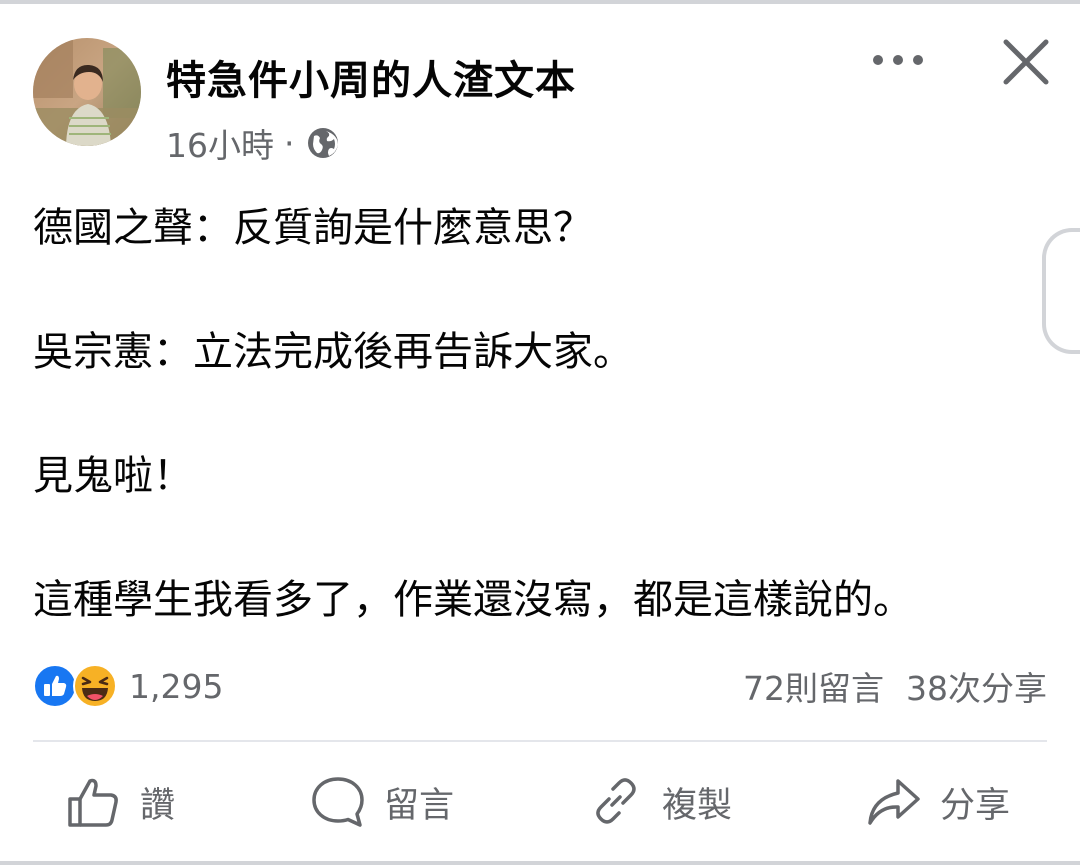 This screenshot has width=1080, height=865. Describe the element at coordinates (697, 805) in the screenshot. I see `copy-label: 複製` at that location.